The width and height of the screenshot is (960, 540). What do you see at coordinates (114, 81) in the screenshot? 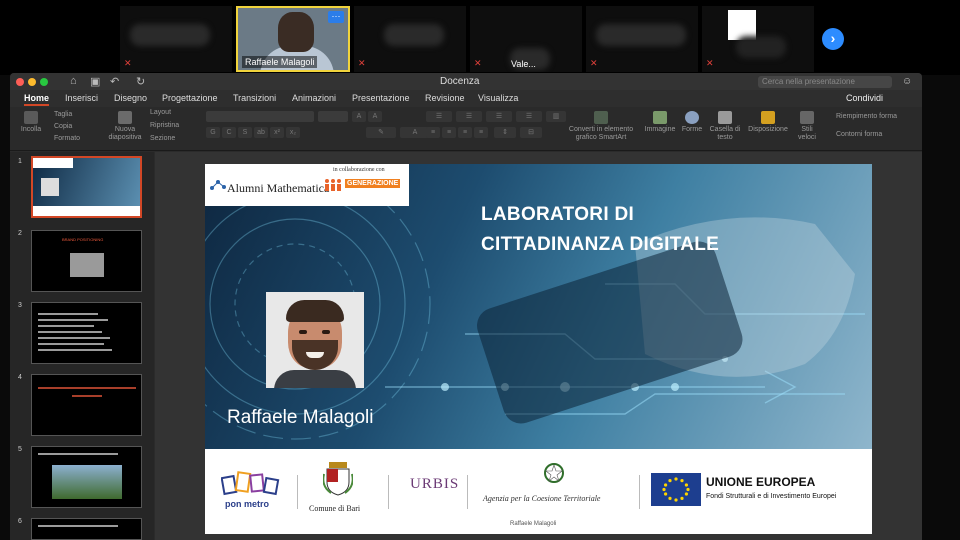
I see `undo-icon: ↶` at bounding box center [114, 81].